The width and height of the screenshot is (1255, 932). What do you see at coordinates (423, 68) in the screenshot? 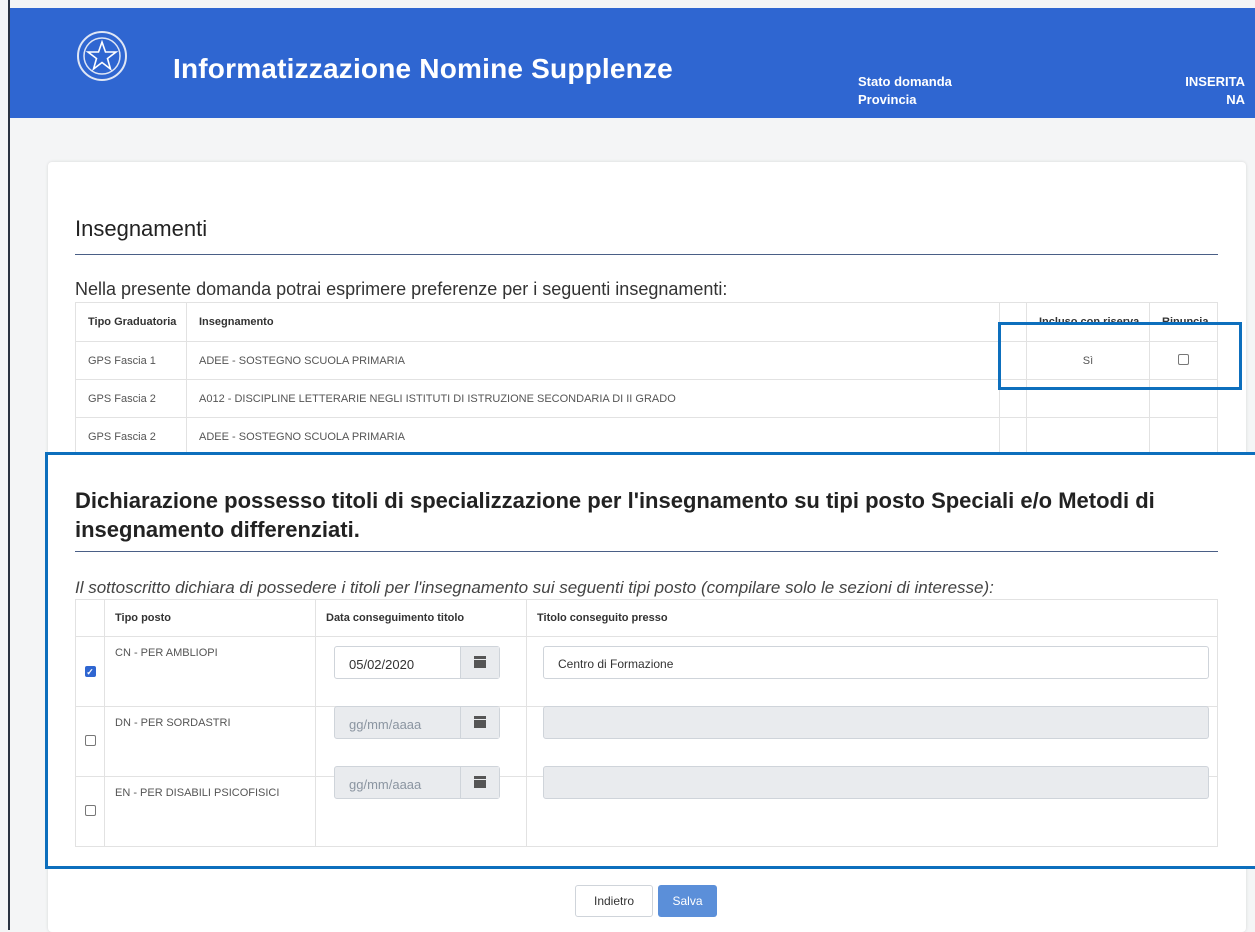
I see `app-title: Informatizzazione Nomine Supplenze` at bounding box center [423, 68].